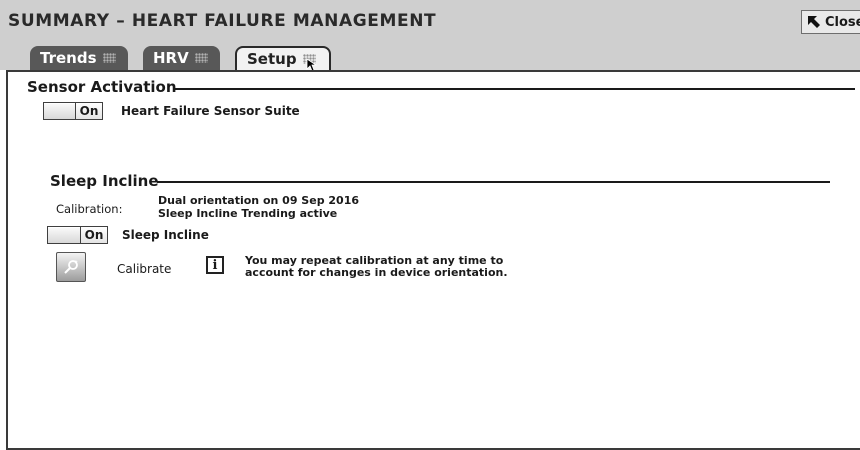 The image size is (860, 450). Describe the element at coordinates (210, 111) in the screenshot. I see `sensor-suite-label: Heart Failure Sensor Suite` at that location.